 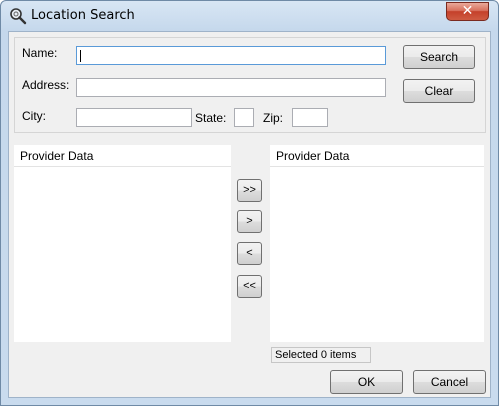 What do you see at coordinates (134, 117) in the screenshot?
I see `city-field` at bounding box center [134, 117].